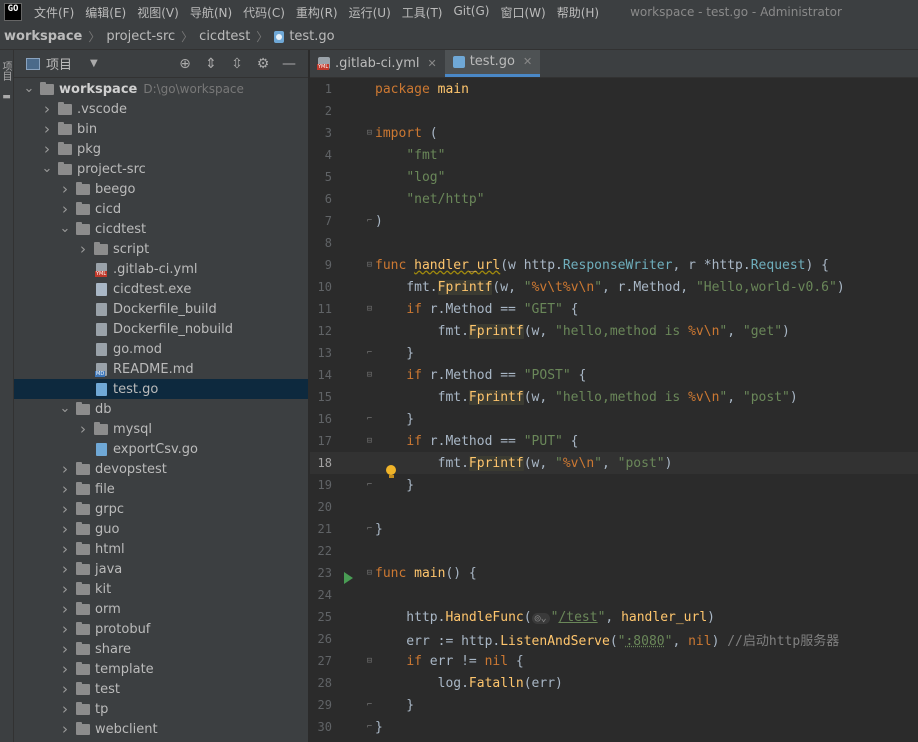  I want to click on line-number: 2, so click(337, 111).